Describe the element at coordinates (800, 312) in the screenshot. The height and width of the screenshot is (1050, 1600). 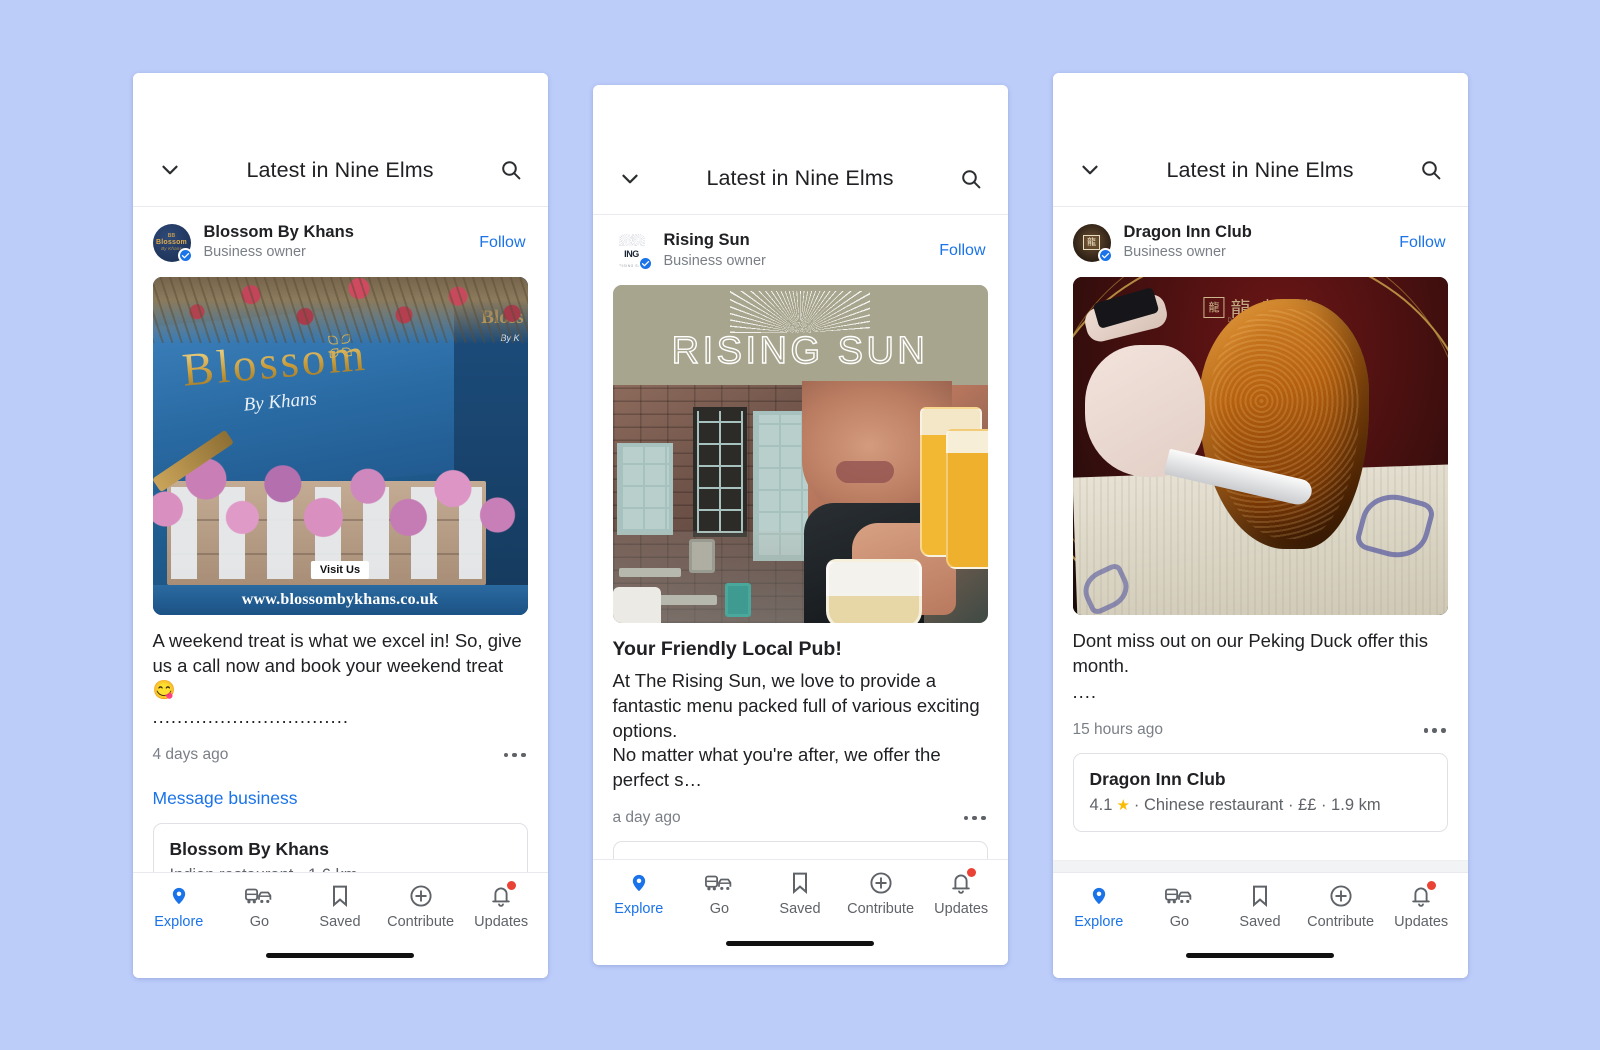
I see `sun-rays-icon` at that location.